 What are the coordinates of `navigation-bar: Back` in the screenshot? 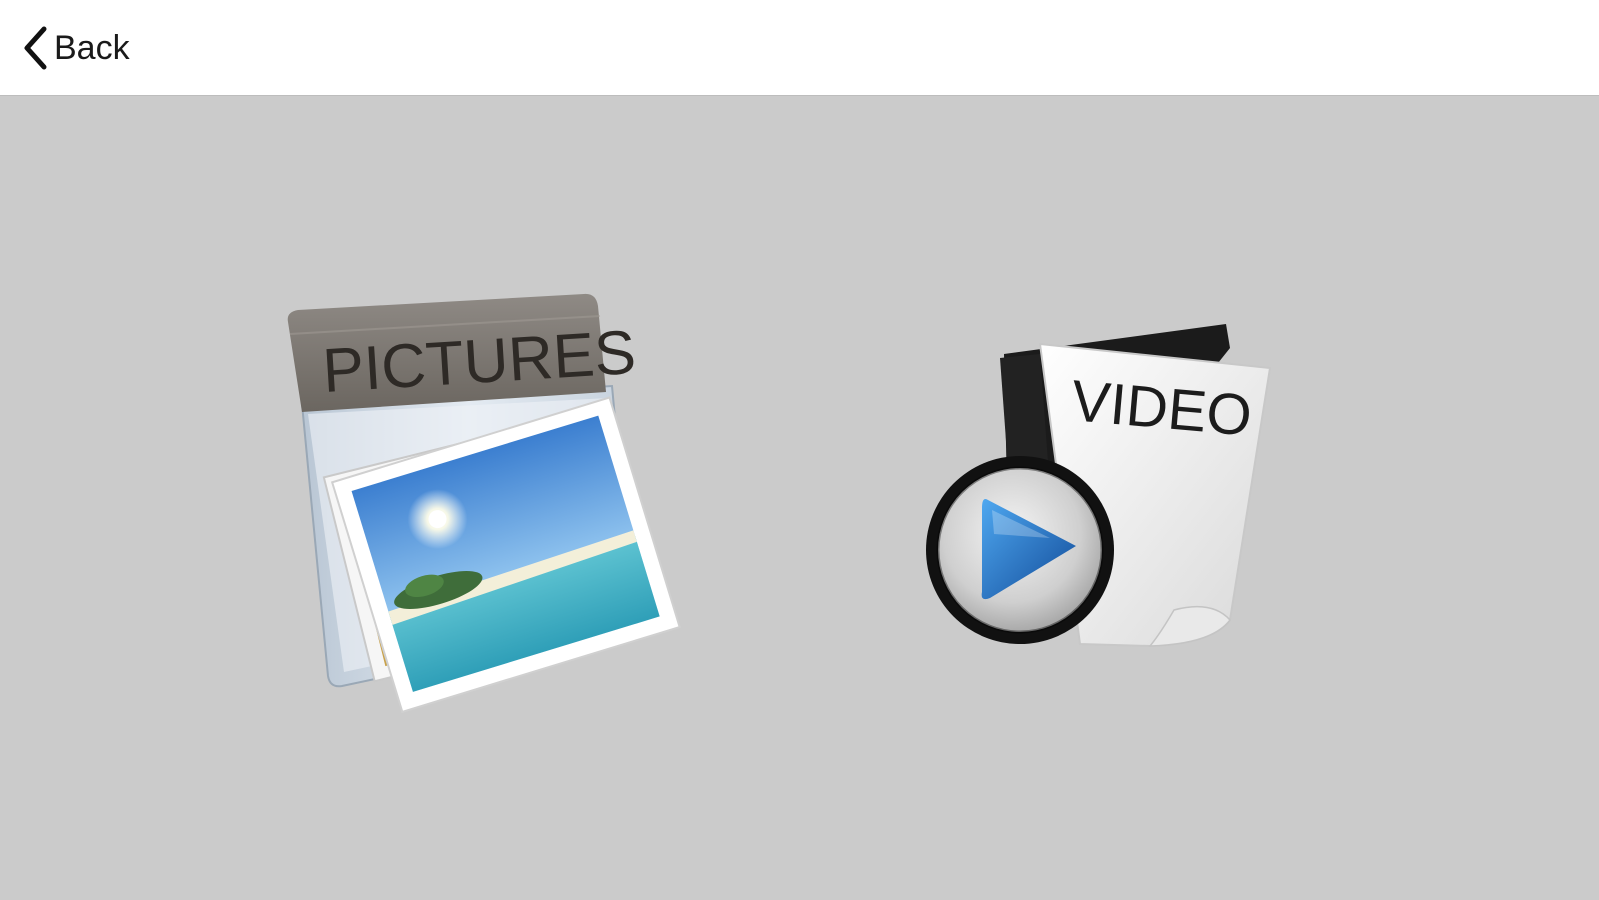 It's located at (799, 48).